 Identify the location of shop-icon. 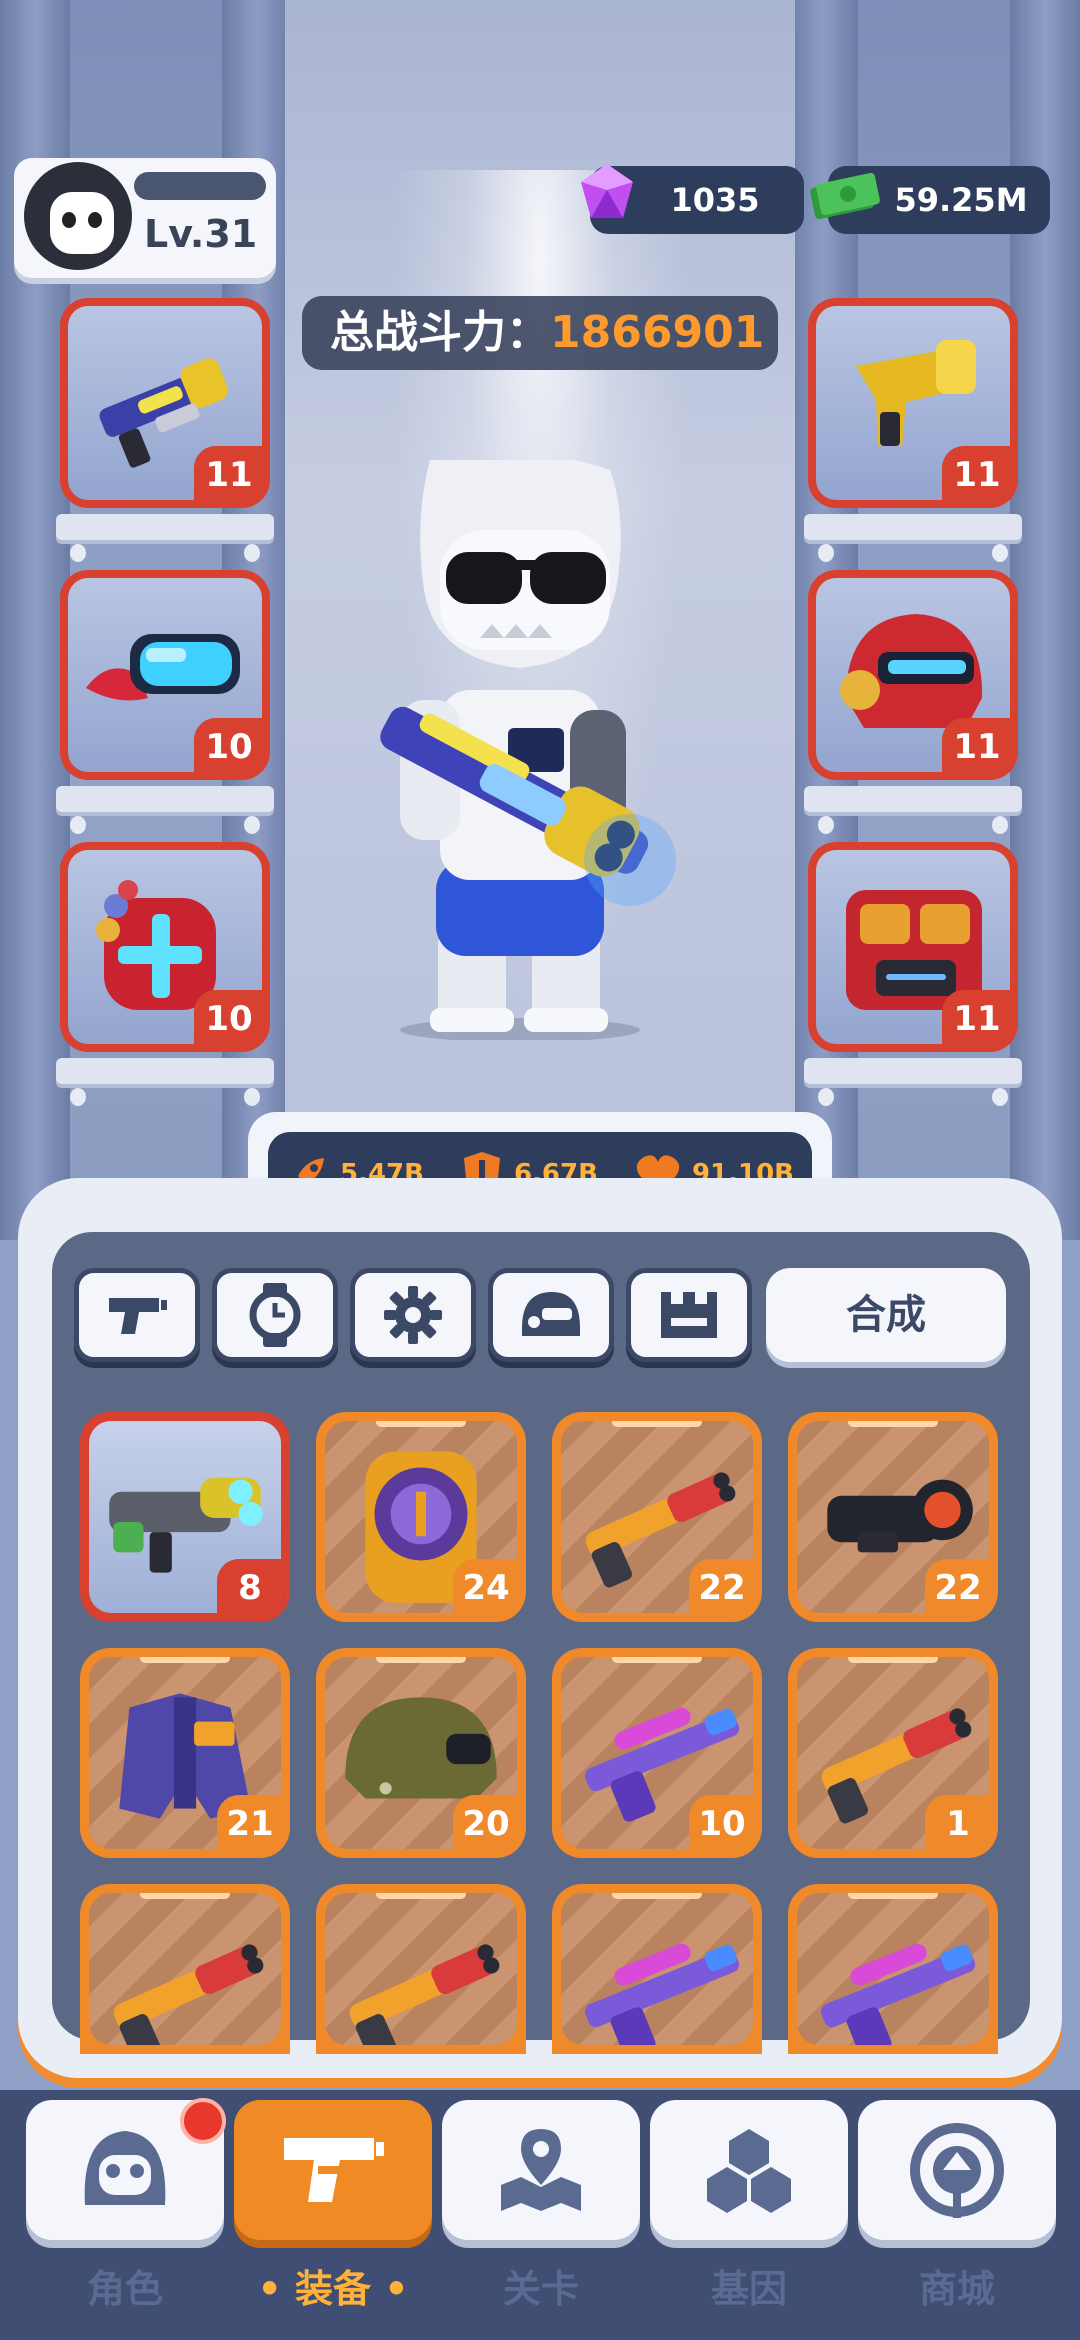
(957, 2170).